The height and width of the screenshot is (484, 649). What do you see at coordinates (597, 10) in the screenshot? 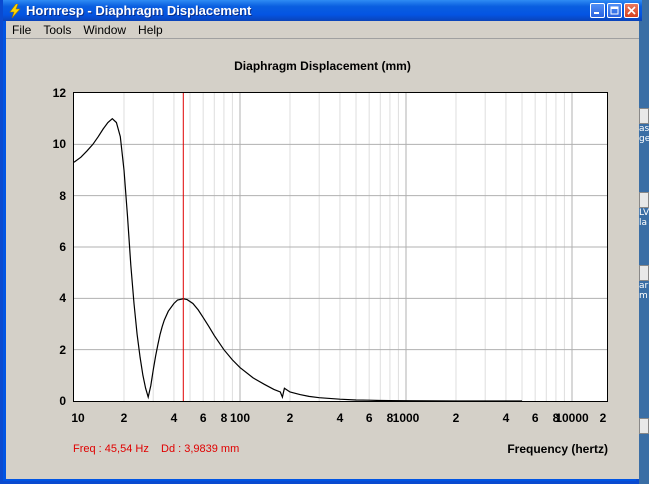
I see `minimize-button` at bounding box center [597, 10].